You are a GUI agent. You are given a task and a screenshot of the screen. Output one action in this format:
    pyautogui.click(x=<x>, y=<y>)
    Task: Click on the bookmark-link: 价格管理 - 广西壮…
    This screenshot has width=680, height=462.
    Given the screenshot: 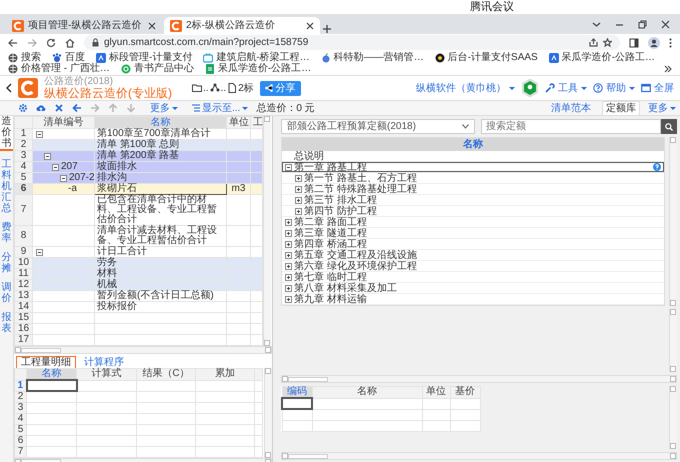 What is the action you would take?
    pyautogui.click(x=59, y=68)
    